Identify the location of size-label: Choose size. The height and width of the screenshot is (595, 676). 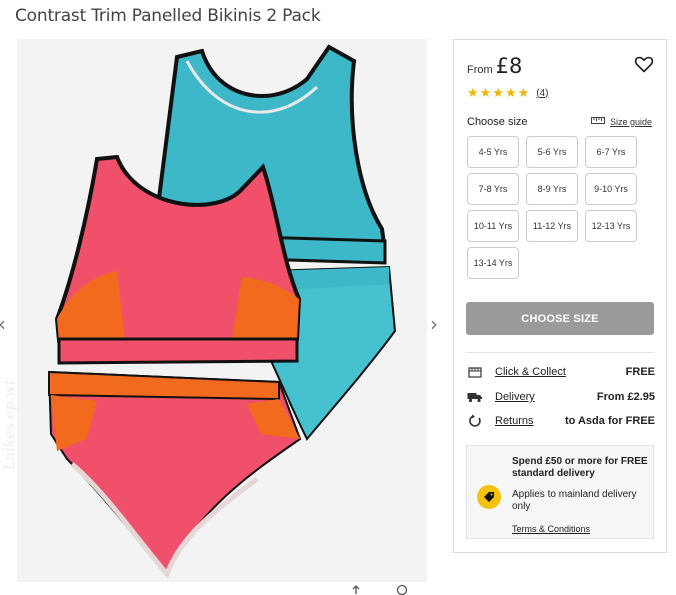
(497, 122).